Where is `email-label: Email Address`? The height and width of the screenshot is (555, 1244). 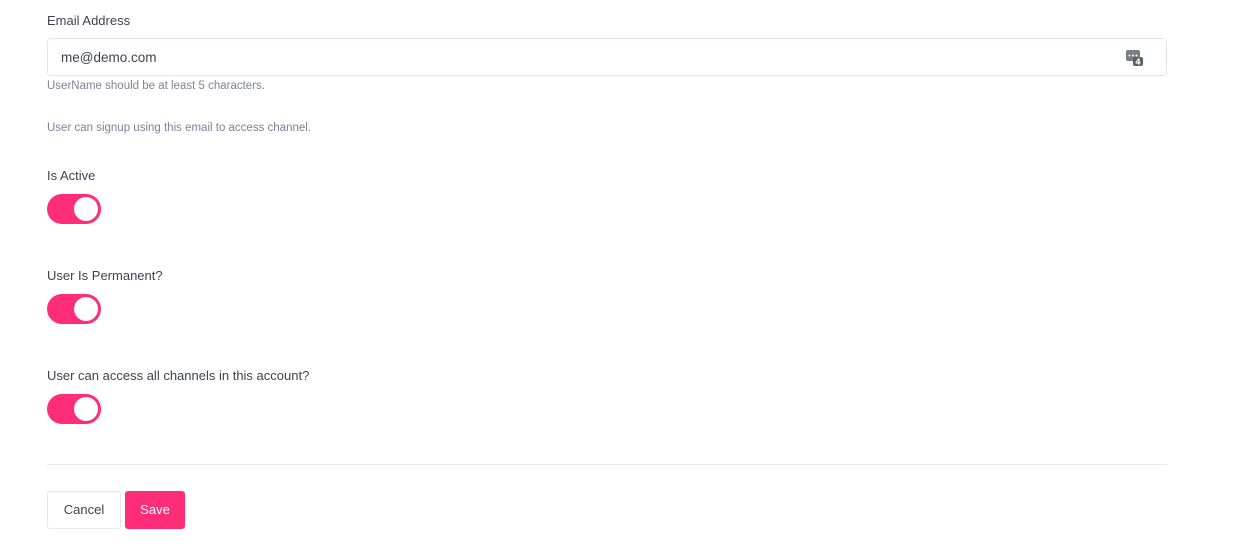 email-label: Email Address is located at coordinates (89, 20).